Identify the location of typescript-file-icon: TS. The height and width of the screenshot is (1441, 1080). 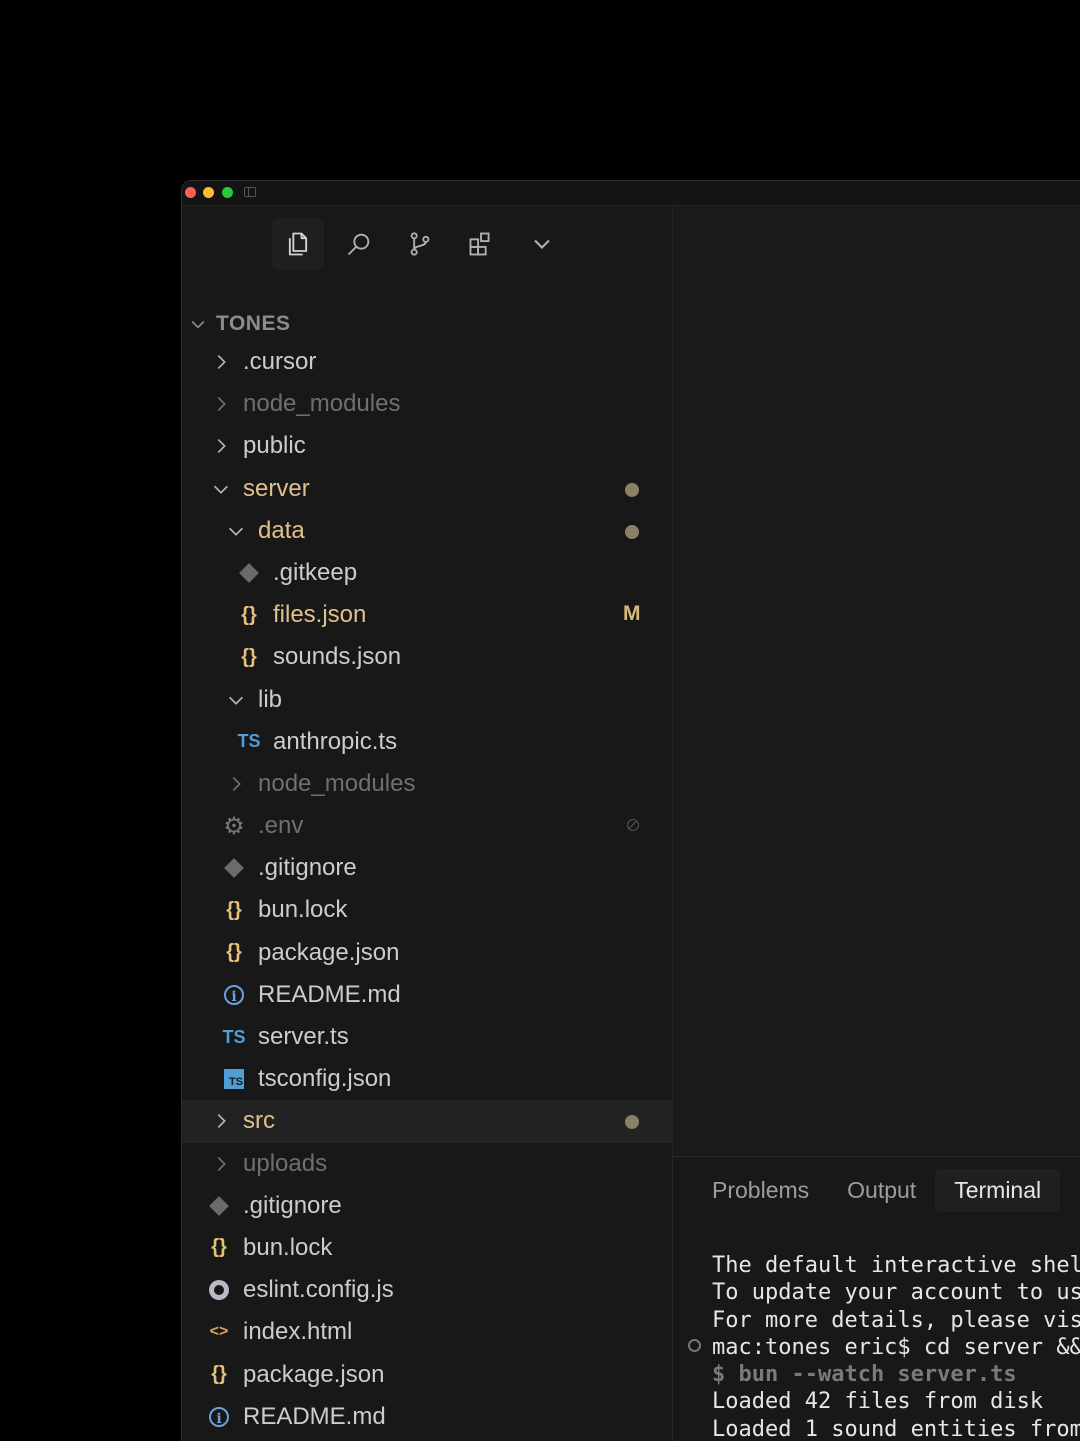
(234, 1036).